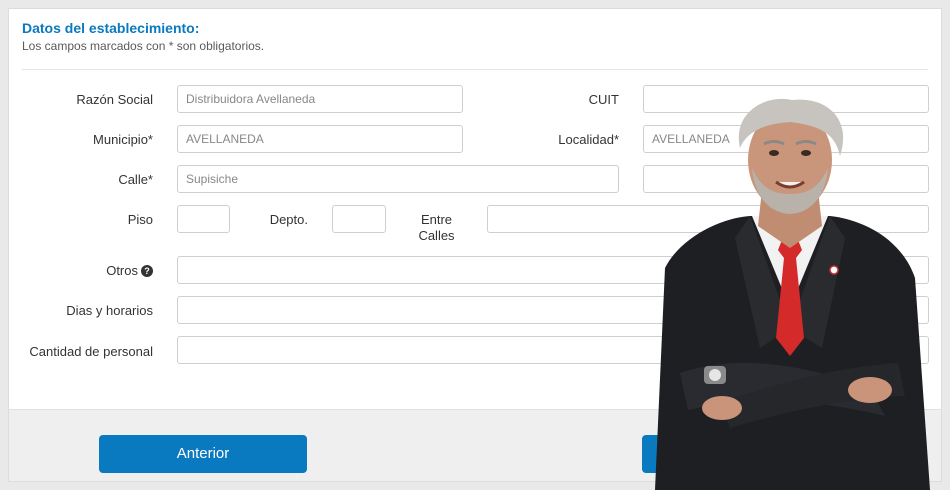 The height and width of the screenshot is (490, 950). I want to click on cuit-label: CUIT, so click(603, 99).